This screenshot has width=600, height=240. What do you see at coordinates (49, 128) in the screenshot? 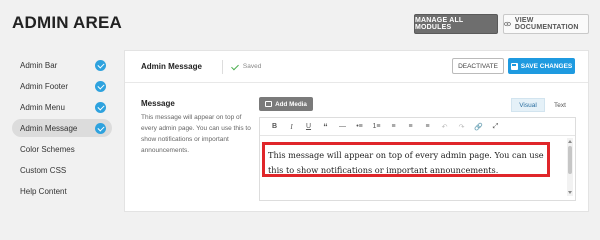
I see `sidebar-item-label: Admin Message` at bounding box center [49, 128].